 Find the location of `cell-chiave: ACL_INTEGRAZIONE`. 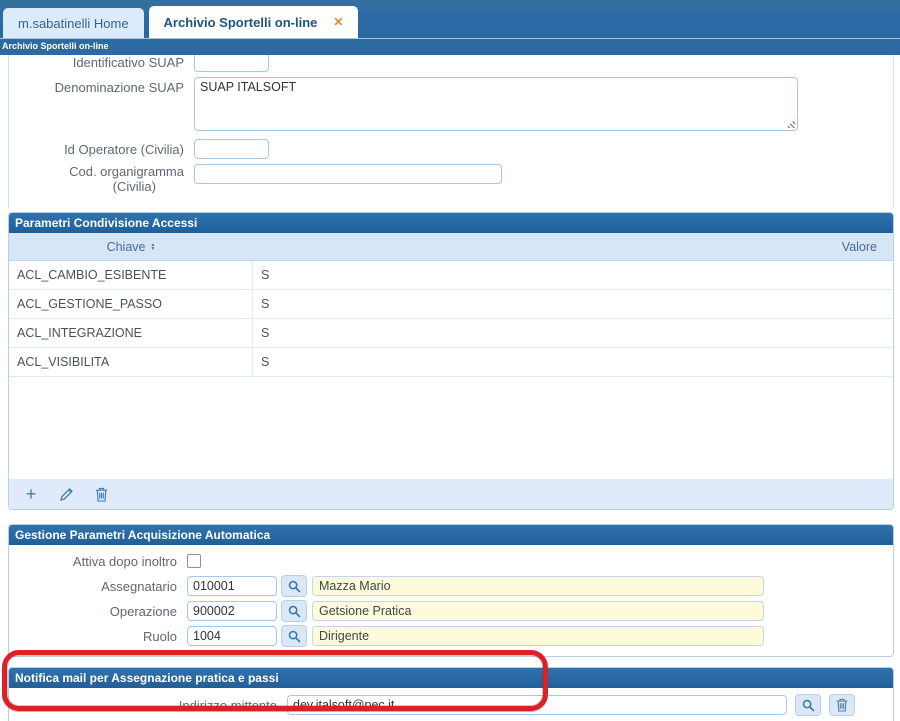

cell-chiave: ACL_INTEGRAZIONE is located at coordinates (131, 333).